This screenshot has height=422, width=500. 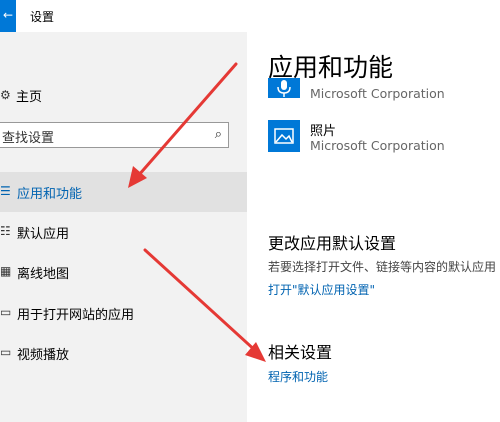 What do you see at coordinates (123, 192) in the screenshot?
I see `sidebar-item-apps-features: ☰ 应用和功能` at bounding box center [123, 192].